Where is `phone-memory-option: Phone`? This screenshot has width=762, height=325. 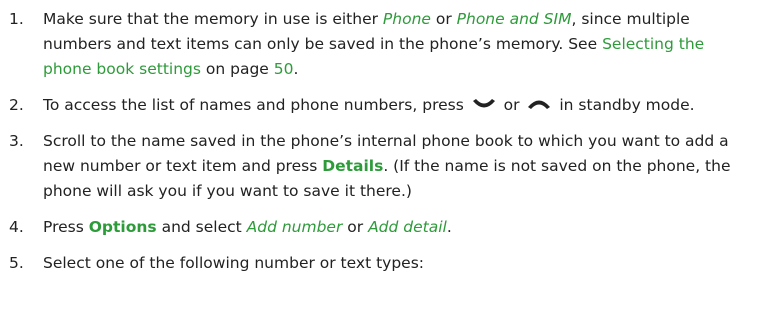
phone-memory-option: Phone is located at coordinates (406, 19).